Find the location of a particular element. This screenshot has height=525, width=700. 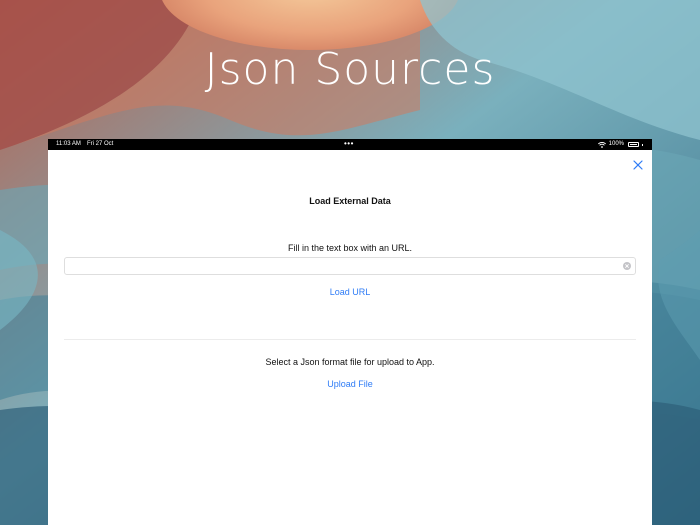

url-field is located at coordinates (350, 267).